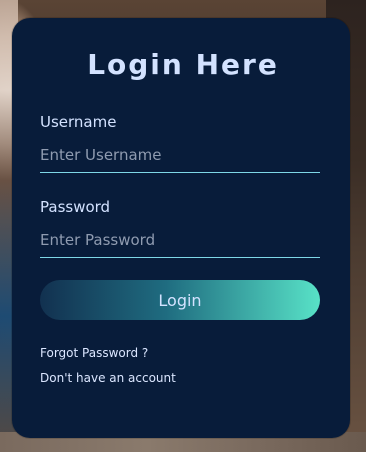 The image size is (366, 452). Describe the element at coordinates (180, 244) in the screenshot. I see `password-input` at that location.